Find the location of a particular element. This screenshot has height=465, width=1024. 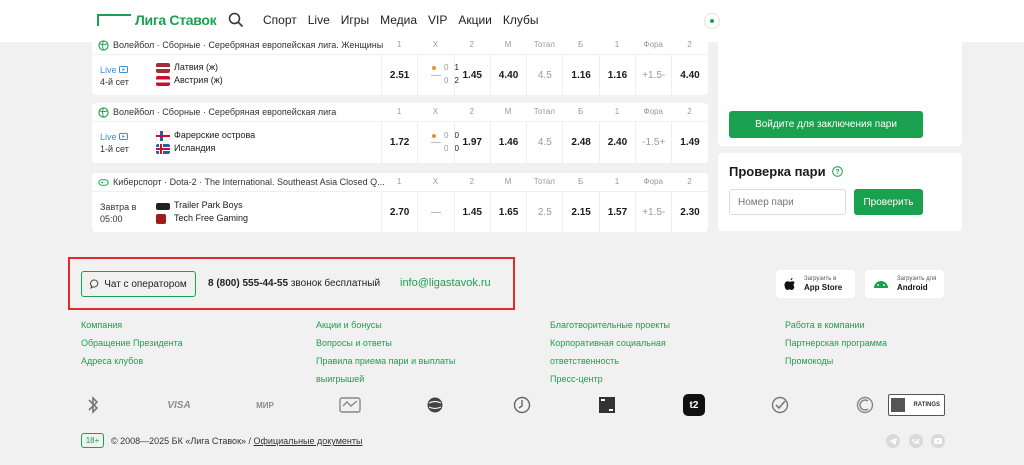

odd-cell: 2.70 is located at coordinates (399, 212).